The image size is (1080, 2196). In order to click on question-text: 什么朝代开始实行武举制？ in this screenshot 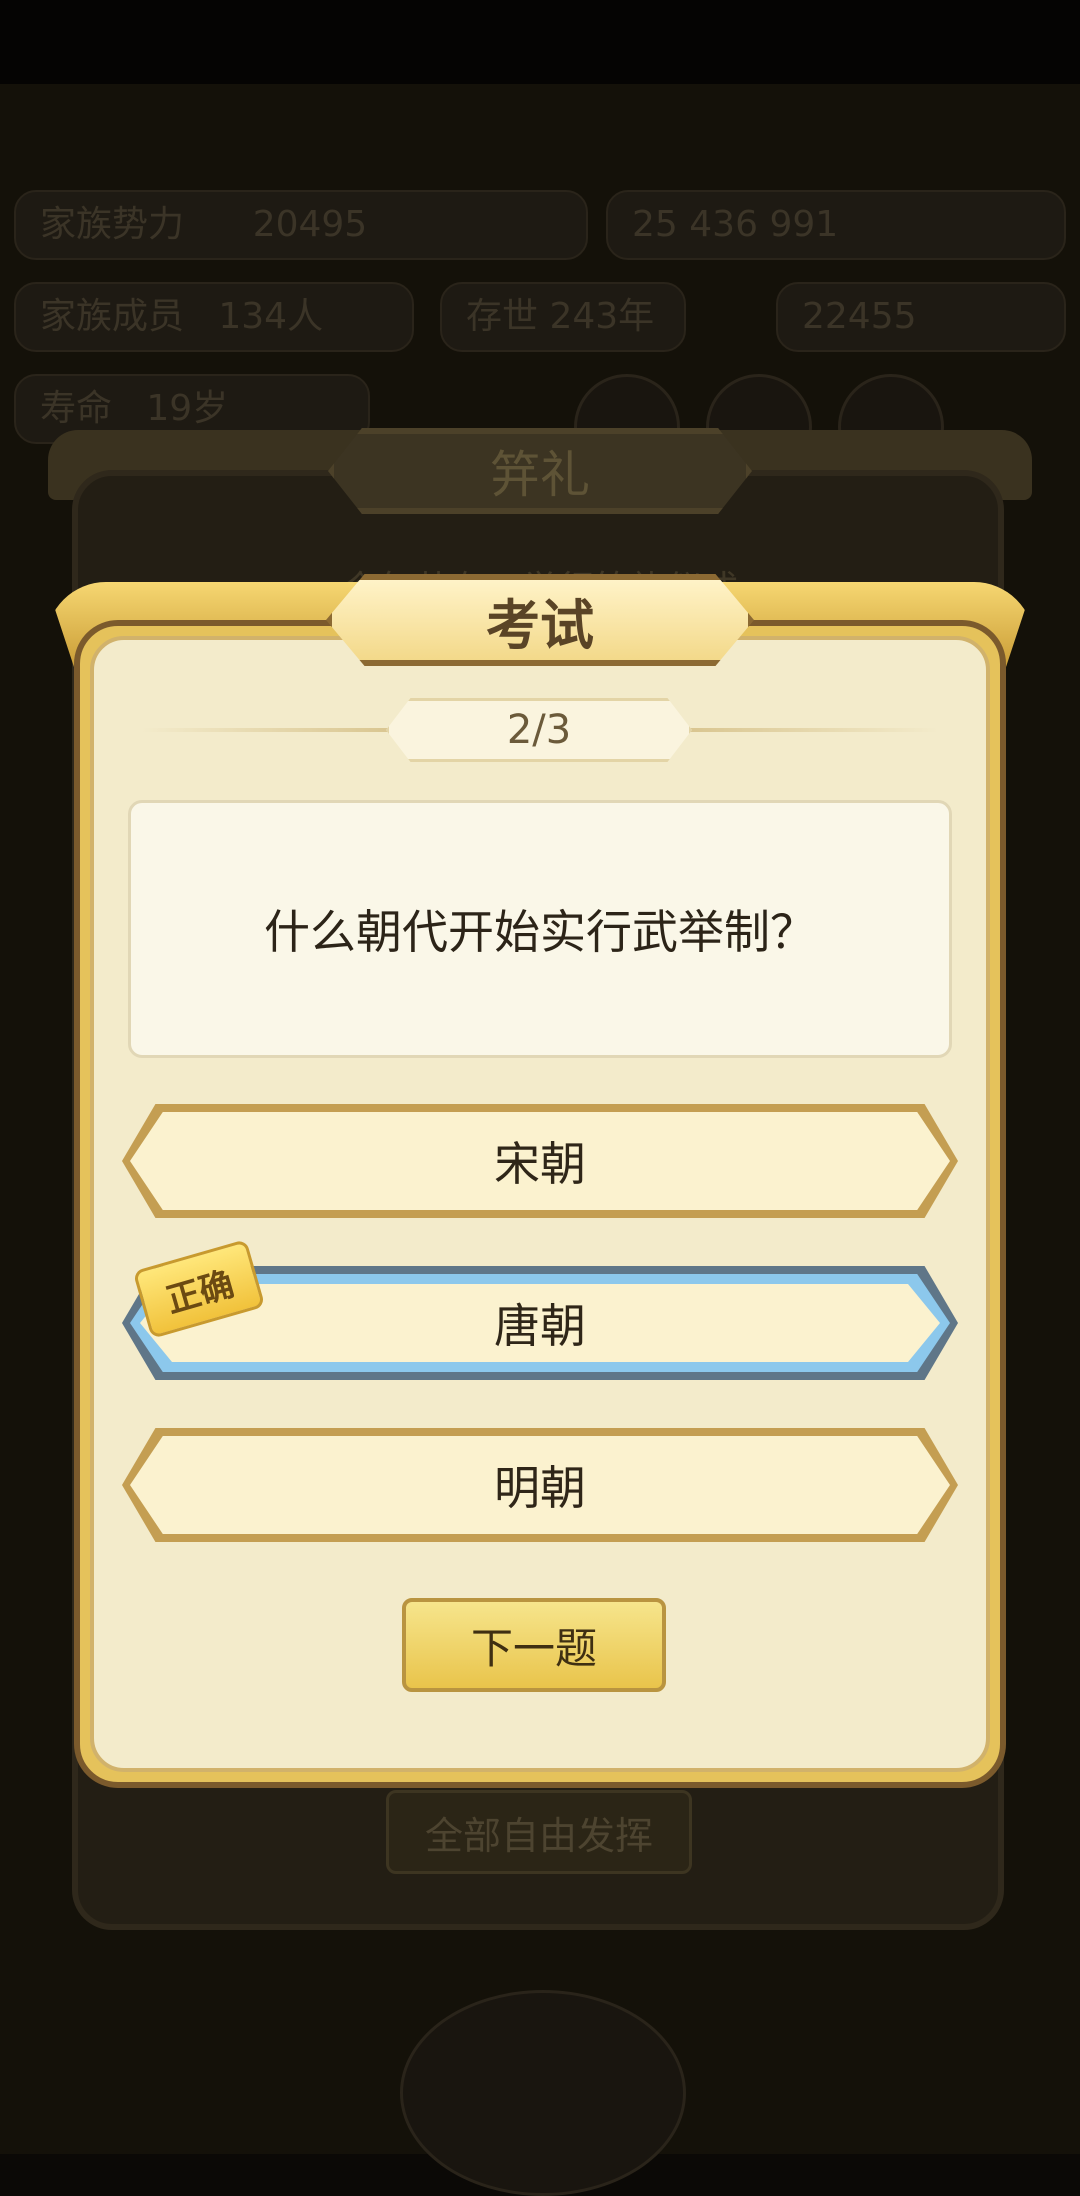, I will do `click(540, 932)`.